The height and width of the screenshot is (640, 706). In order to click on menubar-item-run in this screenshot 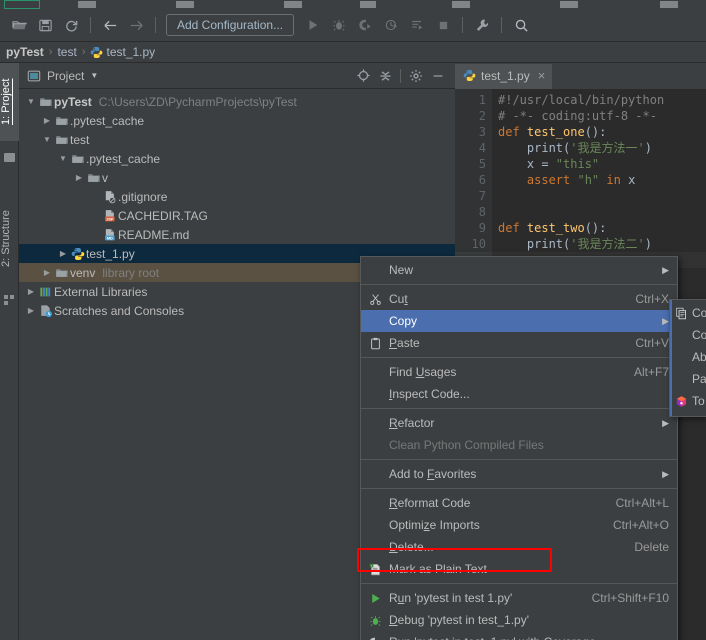, I will do `click(461, 4)`.